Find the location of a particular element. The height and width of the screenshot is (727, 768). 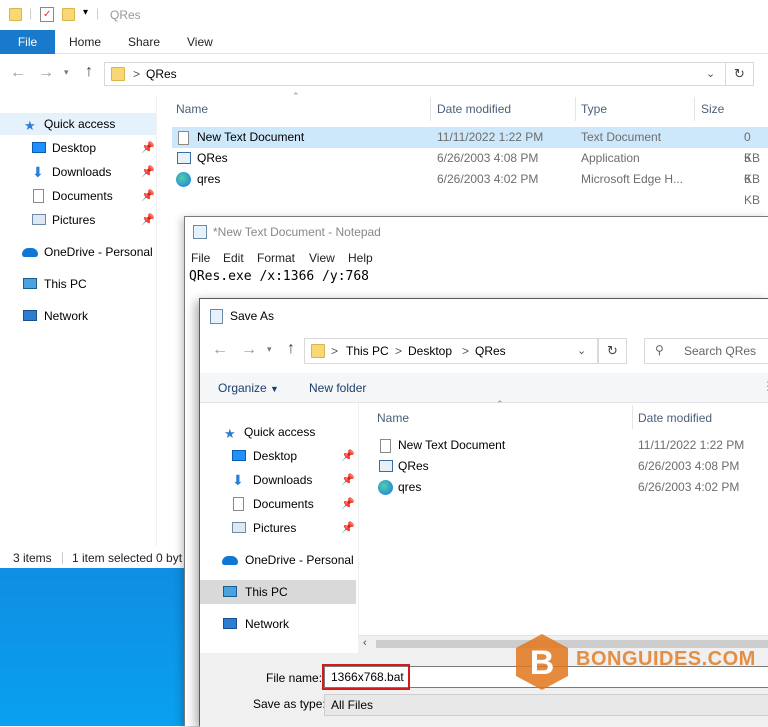

file-date: 6/26/2003 4:08 PM is located at coordinates (689, 466).